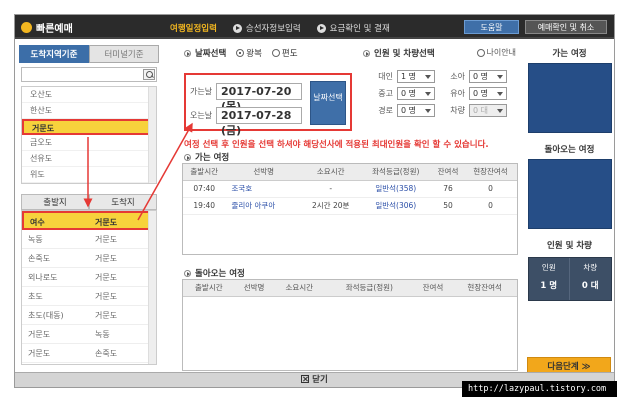 The image size is (629, 405). Describe the element at coordinates (275, 53) in the screenshot. I see `radio-empty-icon` at that location.